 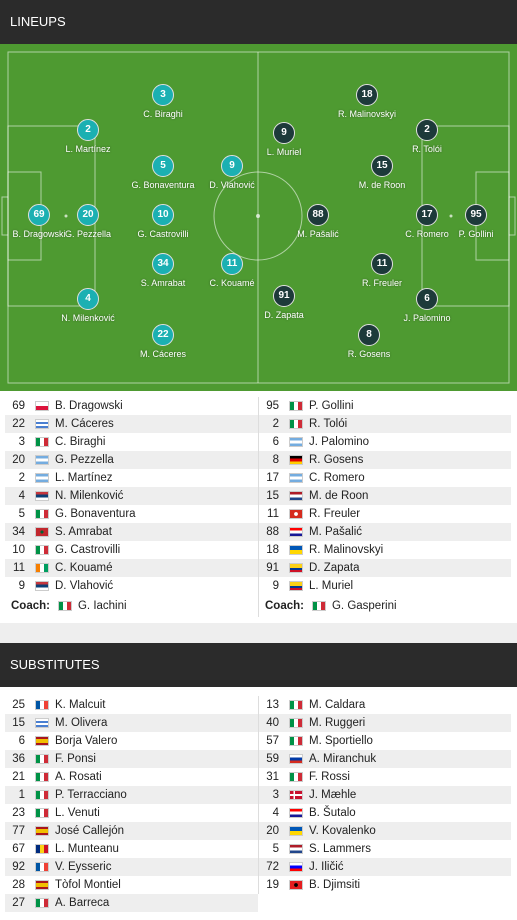 What do you see at coordinates (131, 532) in the screenshot?
I see `player-row: 34 S. Amrabat` at bounding box center [131, 532].